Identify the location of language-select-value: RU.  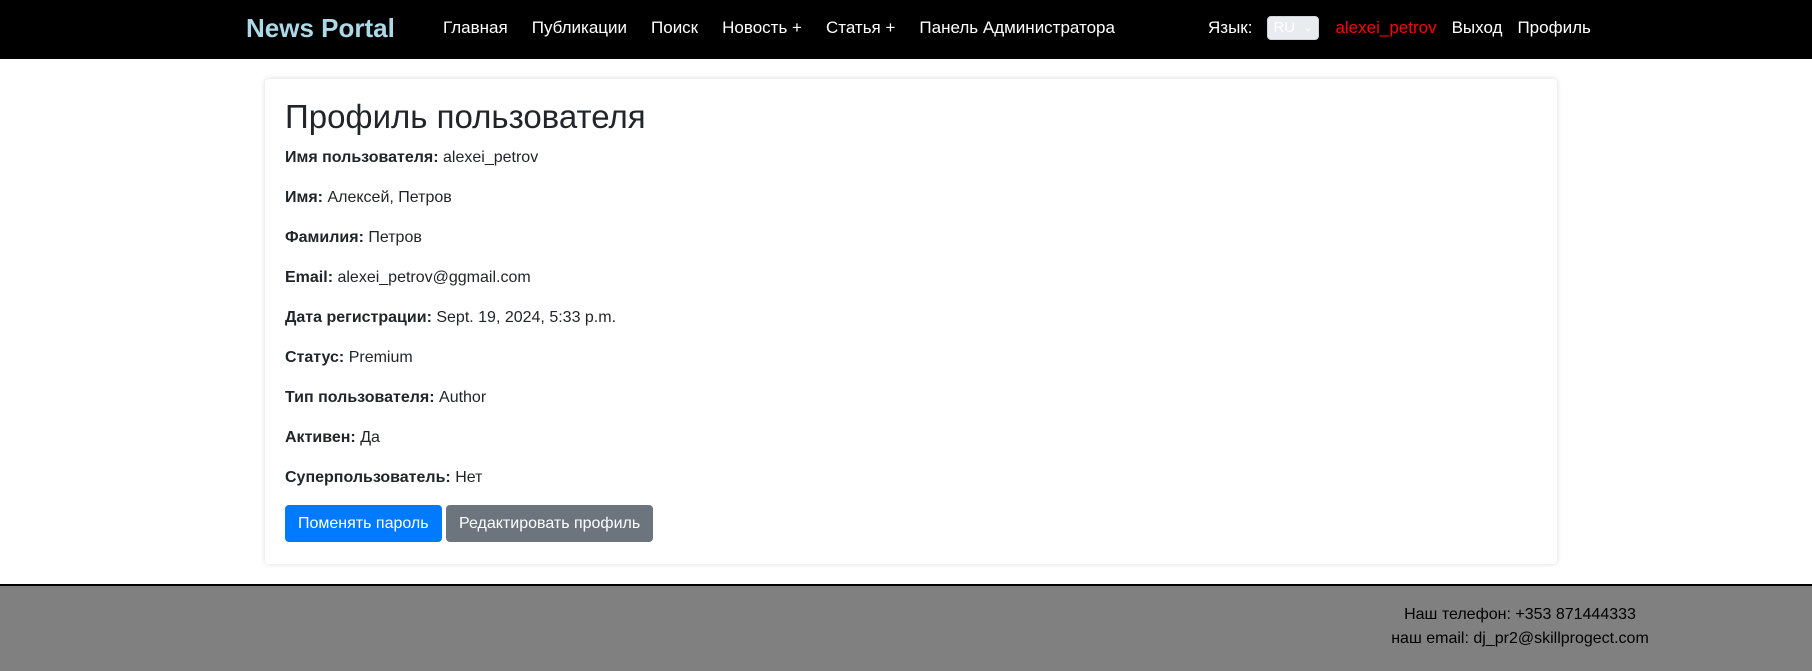
(1284, 27).